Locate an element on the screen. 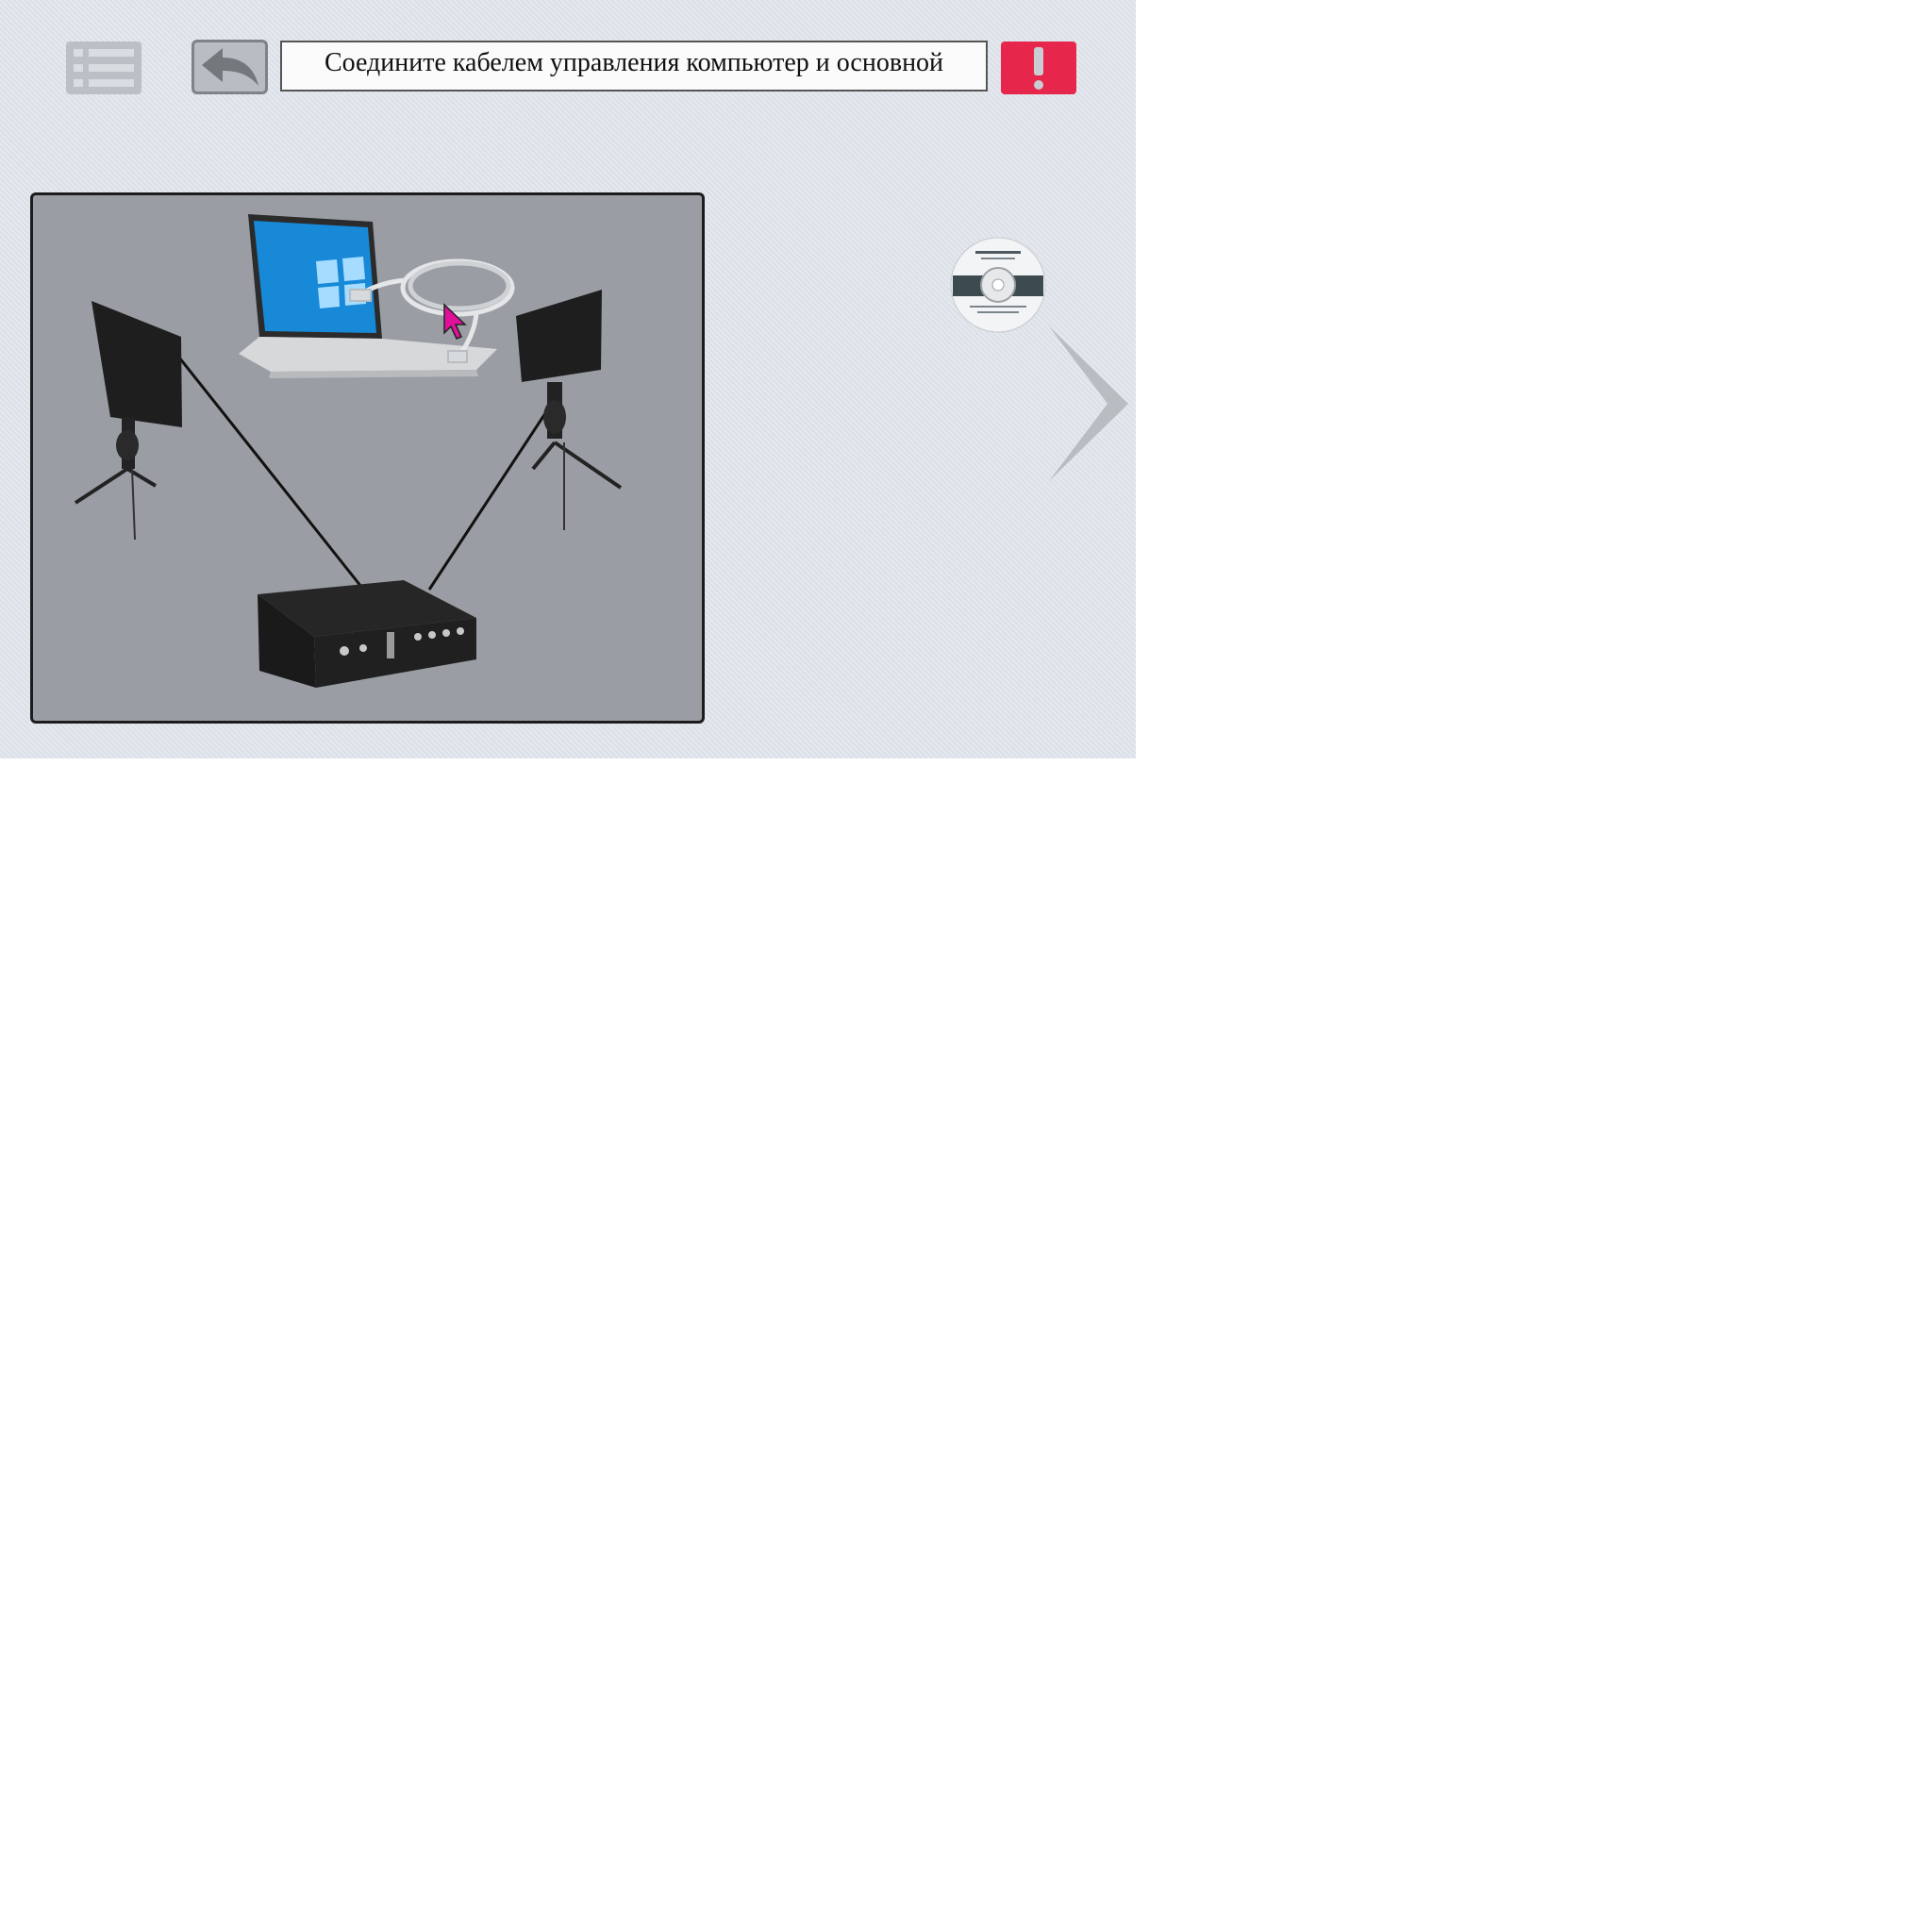  chevron-right-icon is located at coordinates (1089, 404).